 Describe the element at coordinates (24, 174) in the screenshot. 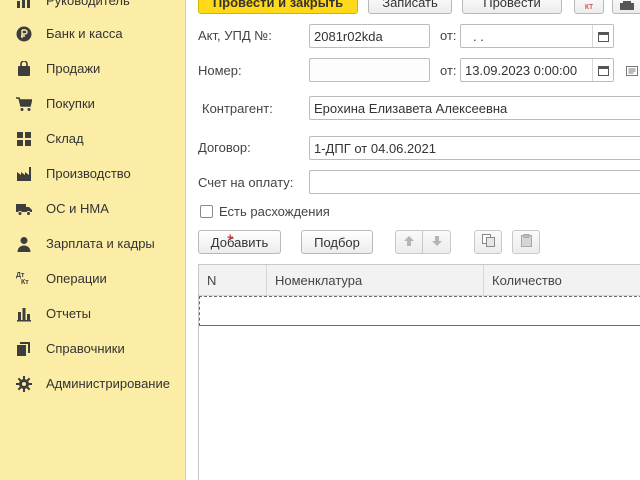

I see `factory-icon` at that location.